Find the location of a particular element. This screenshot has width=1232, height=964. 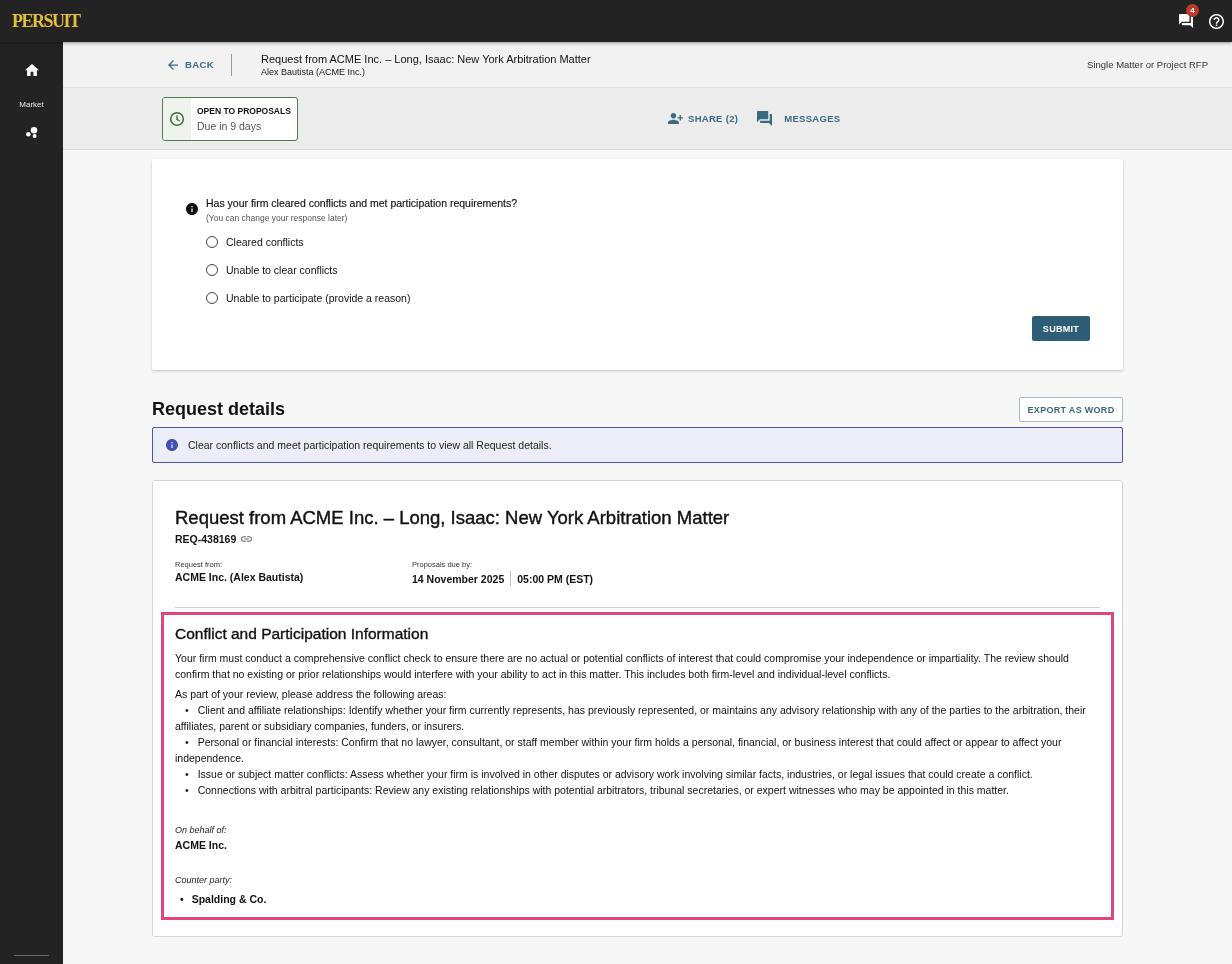

option-label: Cleared conflicts is located at coordinates (265, 241).